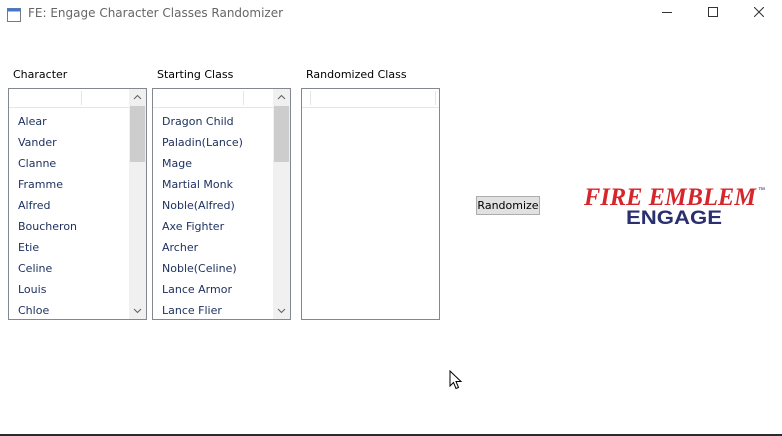 This screenshot has height=436, width=782. I want to click on list-item: Lance Flier, so click(192, 309).